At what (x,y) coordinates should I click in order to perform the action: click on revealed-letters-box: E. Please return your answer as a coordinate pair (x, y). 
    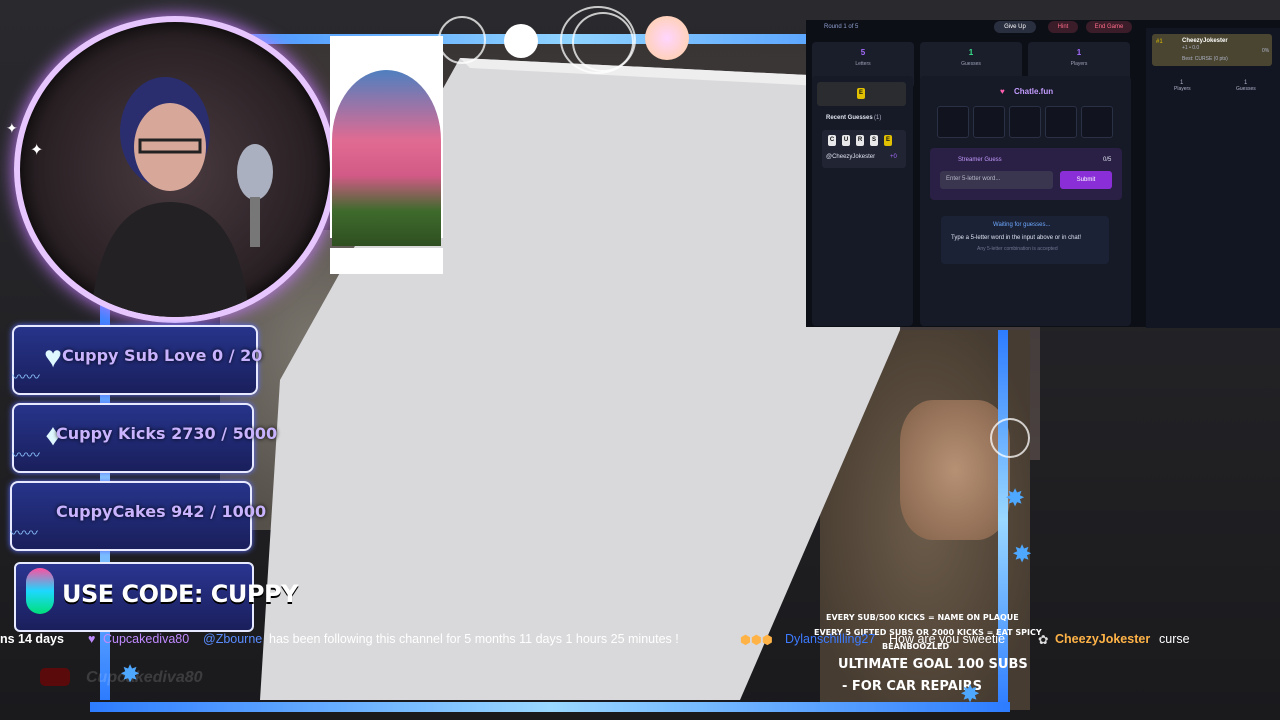
    Looking at the image, I should click on (861, 94).